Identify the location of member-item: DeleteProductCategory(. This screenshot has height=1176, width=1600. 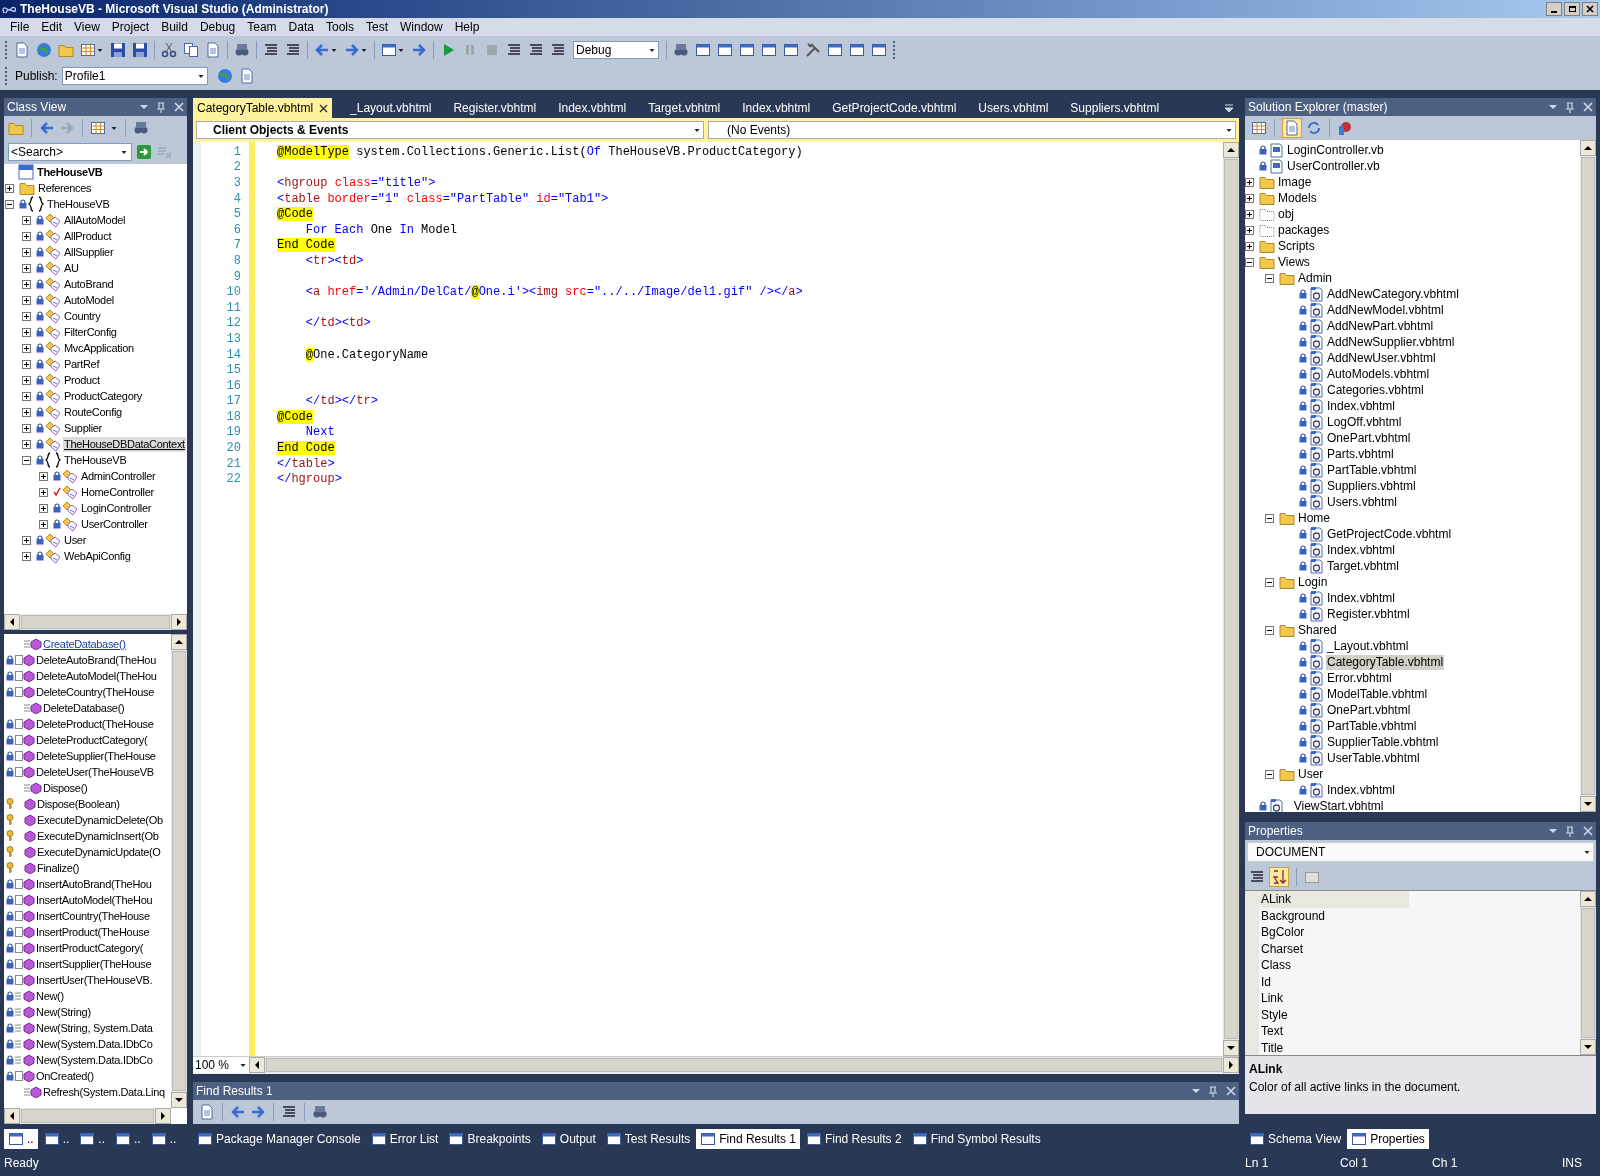
(92, 740).